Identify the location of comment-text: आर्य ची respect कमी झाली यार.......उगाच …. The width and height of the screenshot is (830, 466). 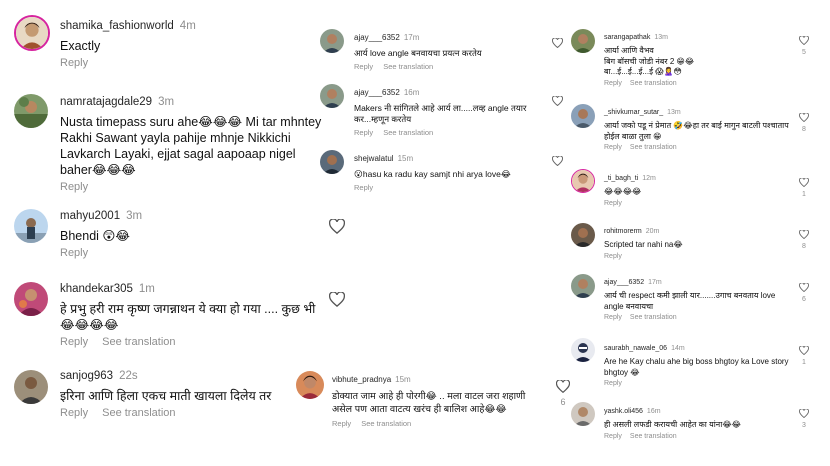
(690, 301).